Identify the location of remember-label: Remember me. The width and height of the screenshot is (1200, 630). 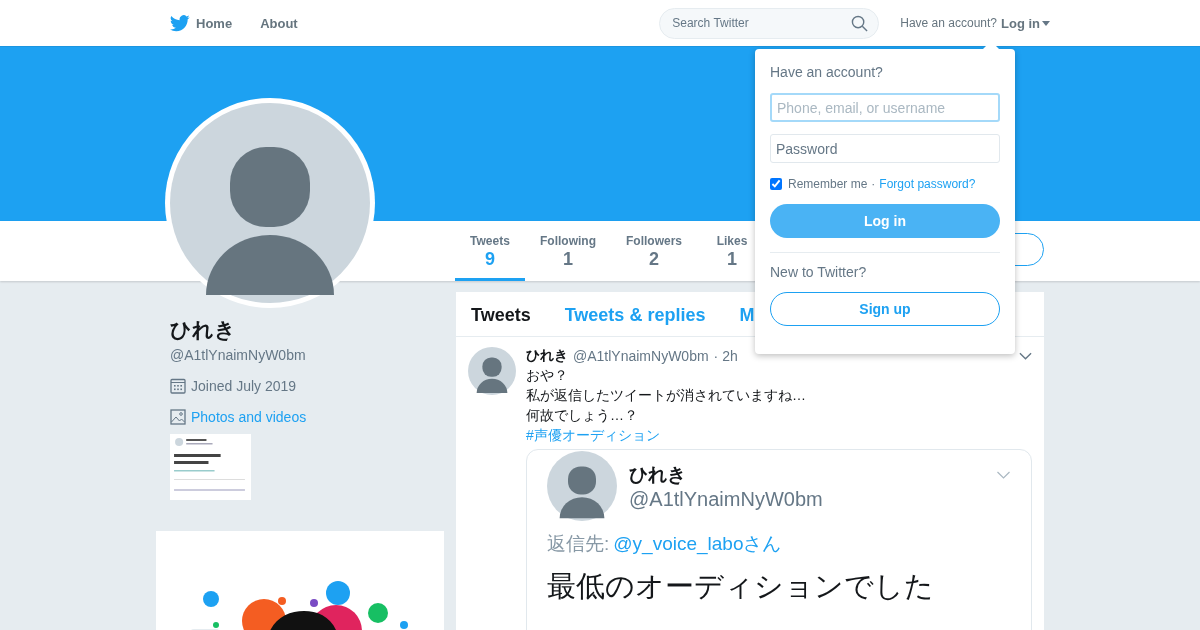
(828, 184).